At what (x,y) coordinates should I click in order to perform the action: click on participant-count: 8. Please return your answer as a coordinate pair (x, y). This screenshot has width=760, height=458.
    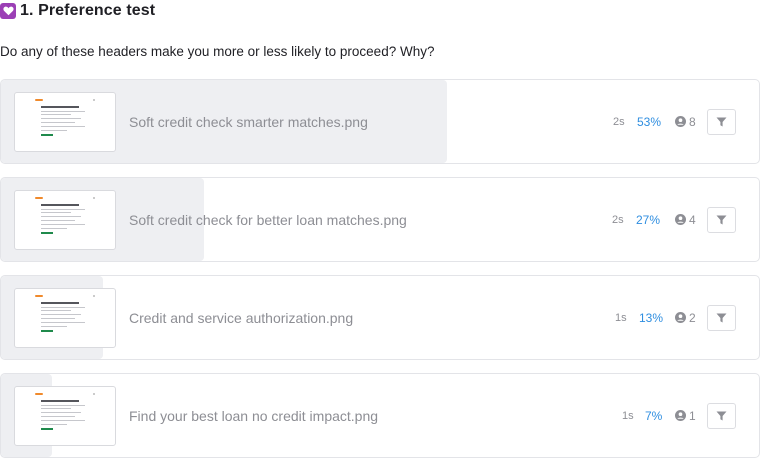
    Looking at the image, I should click on (685, 121).